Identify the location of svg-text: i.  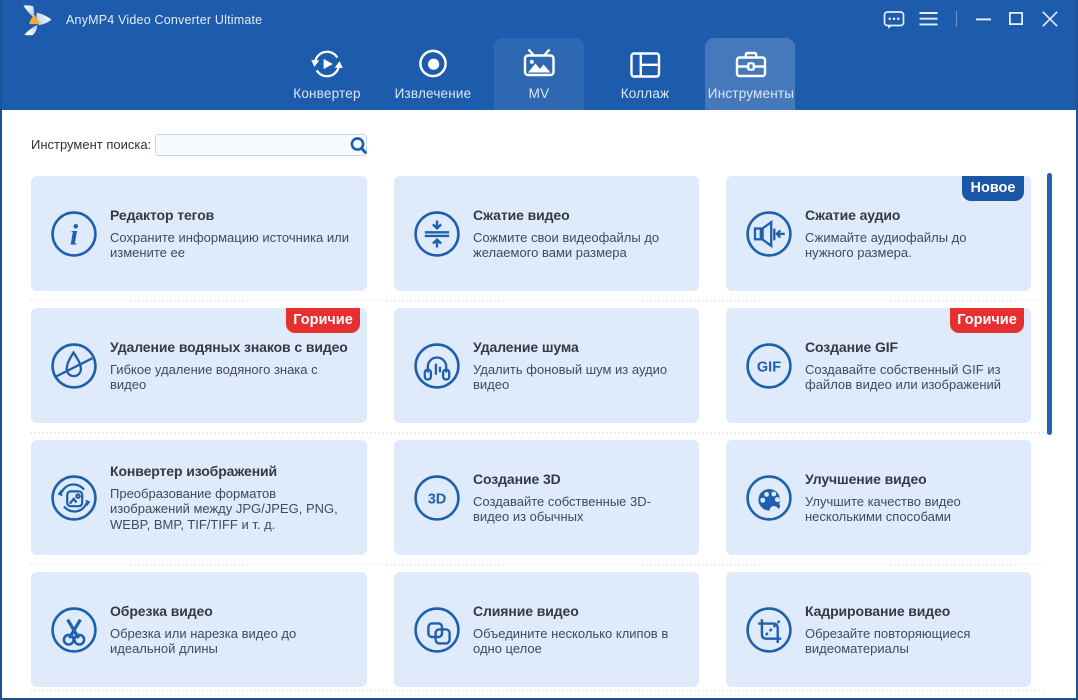
(74, 234).